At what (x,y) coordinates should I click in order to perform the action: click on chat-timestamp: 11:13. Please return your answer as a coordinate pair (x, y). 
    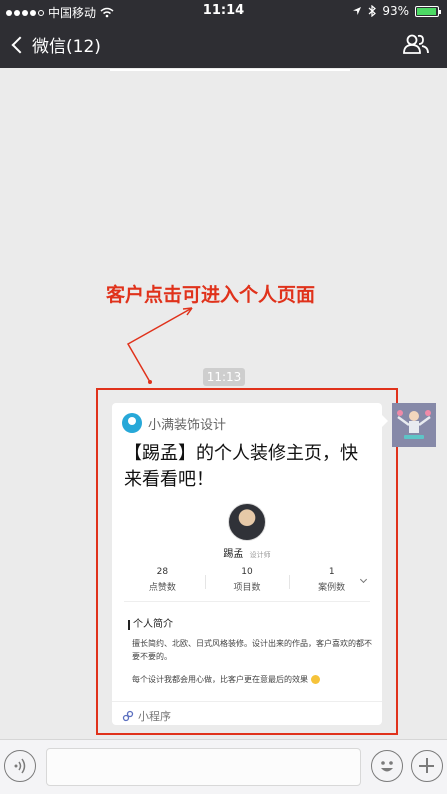
    Looking at the image, I should click on (224, 377).